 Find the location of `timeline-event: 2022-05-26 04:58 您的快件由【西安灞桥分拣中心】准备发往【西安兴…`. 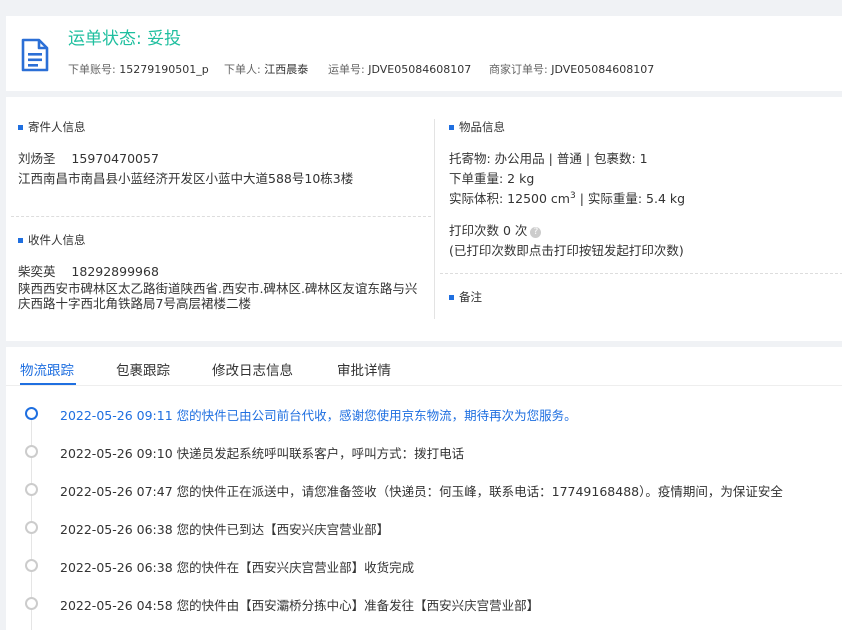

timeline-event: 2022-05-26 04:58 您的快件由【西安灞桥分拣中心】准备发往【西安兴… is located at coordinates (300, 605).